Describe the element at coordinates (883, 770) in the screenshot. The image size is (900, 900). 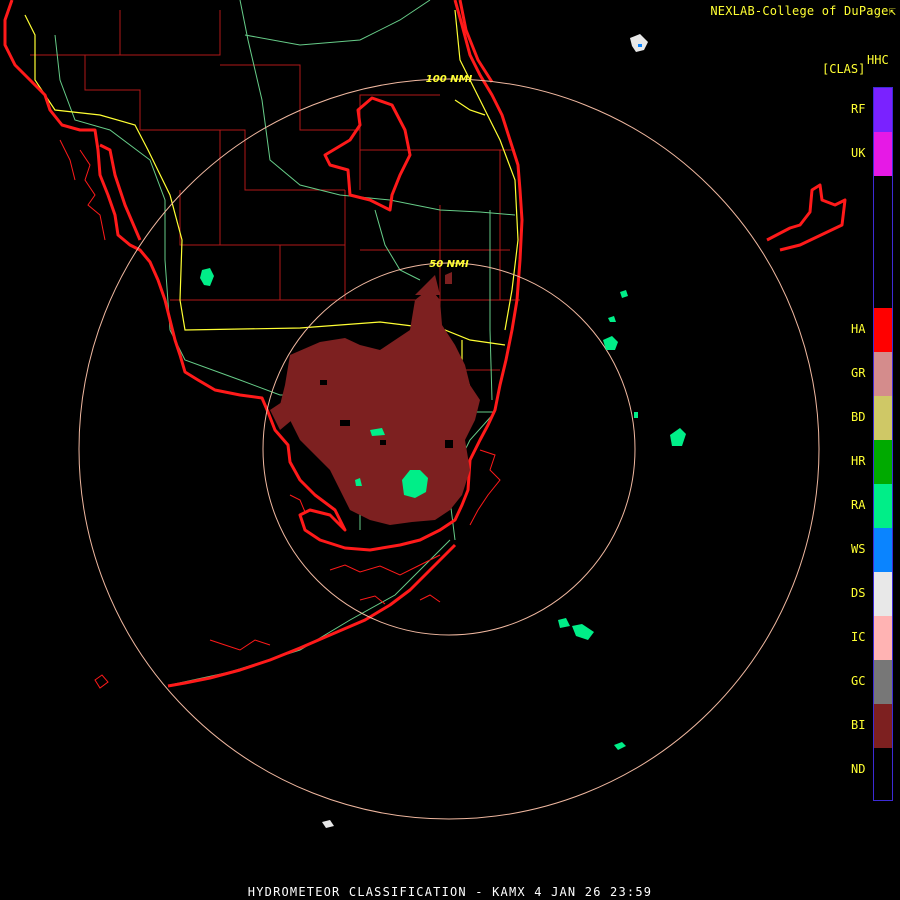
I see `legend-swatch-nd` at that location.